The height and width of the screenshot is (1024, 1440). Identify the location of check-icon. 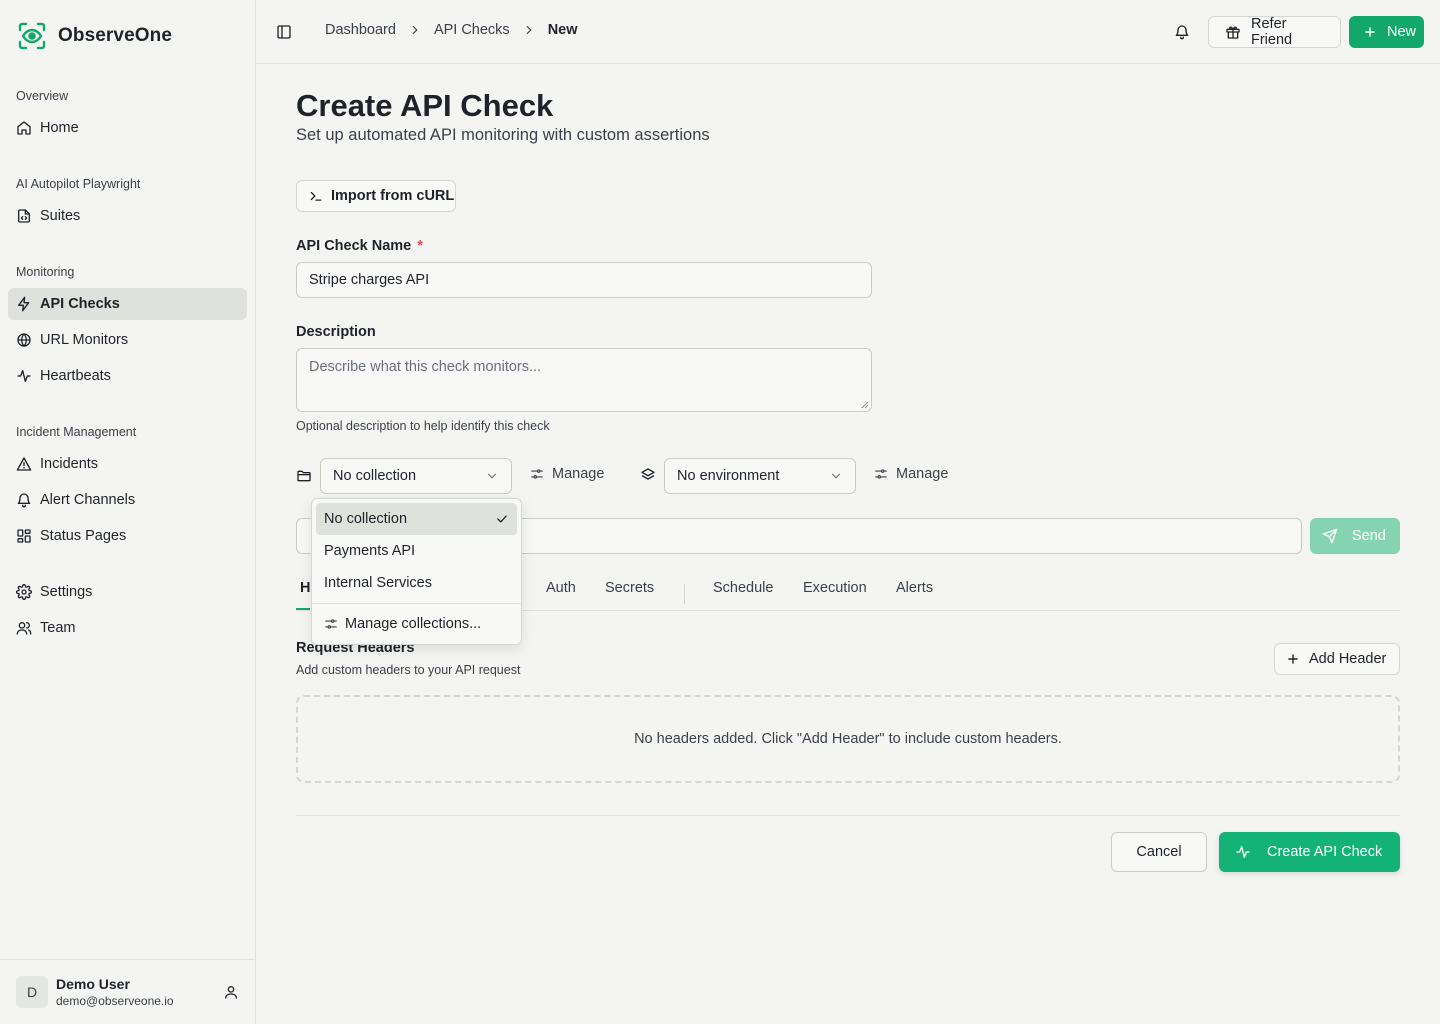
(502, 519).